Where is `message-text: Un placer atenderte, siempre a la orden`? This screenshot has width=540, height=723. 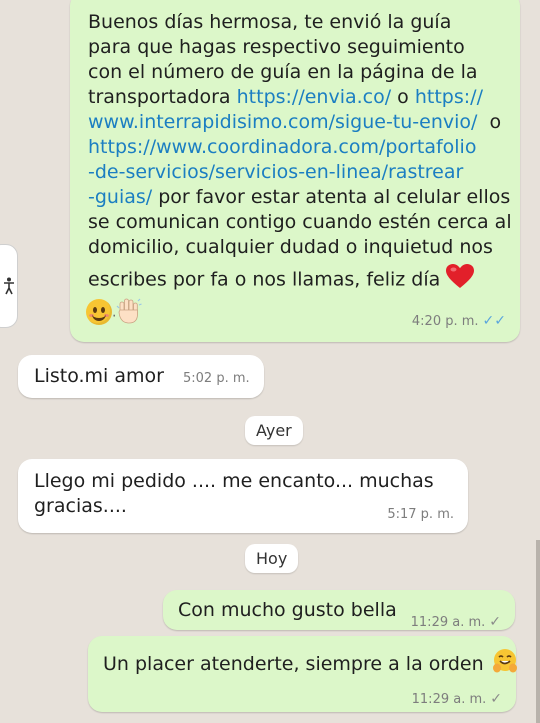
message-text: Un placer atenderte, siempre a la orden is located at coordinates (310, 664).